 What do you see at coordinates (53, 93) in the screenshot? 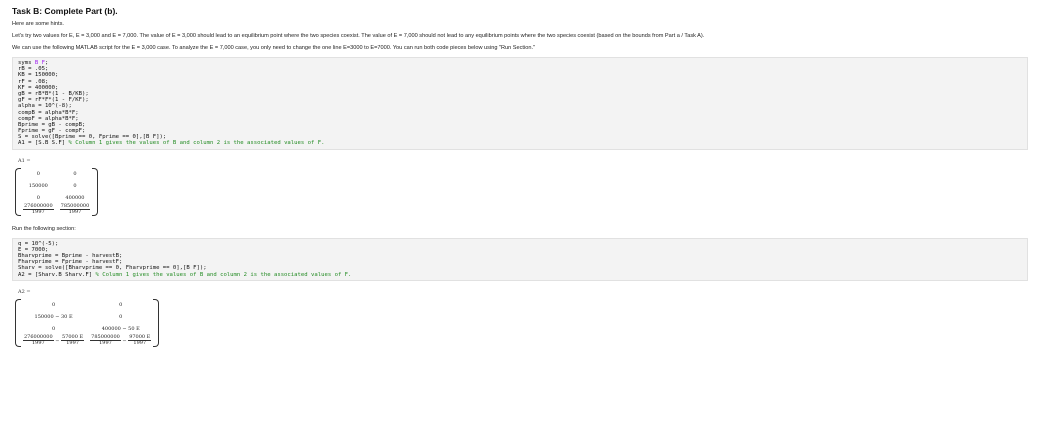
I see `code-text: gB = rB*B*(1 - B/KB);` at bounding box center [53, 93].